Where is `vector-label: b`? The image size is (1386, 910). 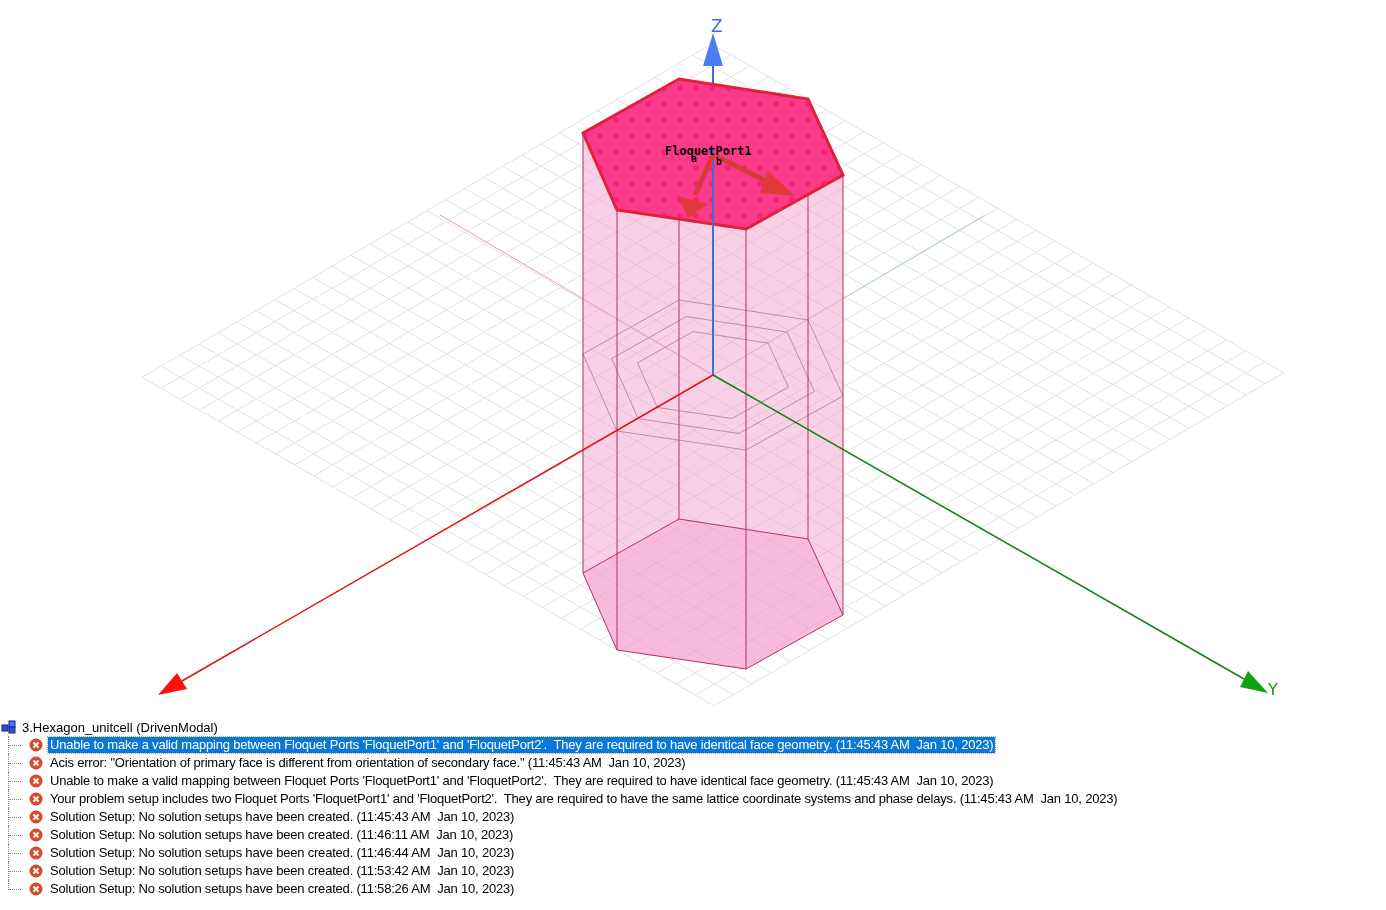
vector-label: b is located at coordinates (719, 161).